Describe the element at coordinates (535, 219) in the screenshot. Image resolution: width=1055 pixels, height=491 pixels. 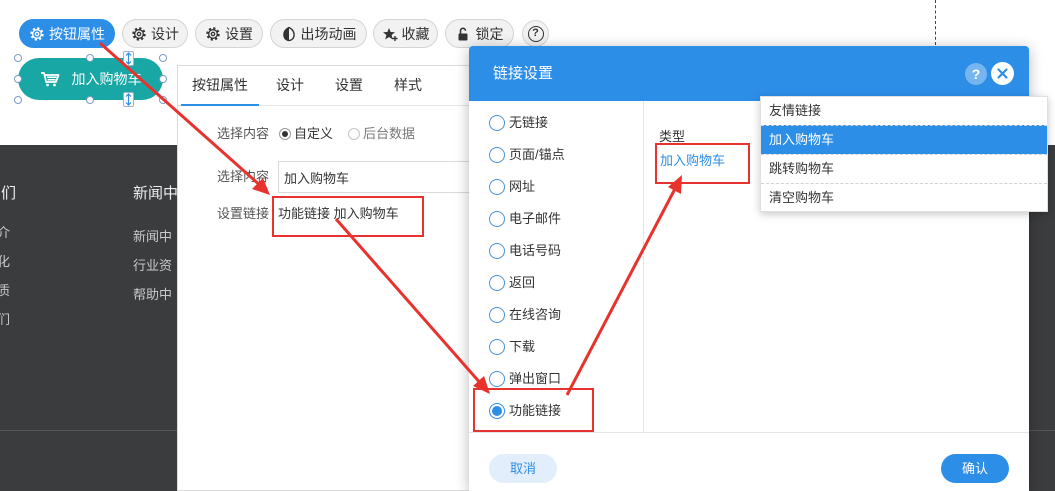
I see `link-type-label: 电子邮件` at that location.